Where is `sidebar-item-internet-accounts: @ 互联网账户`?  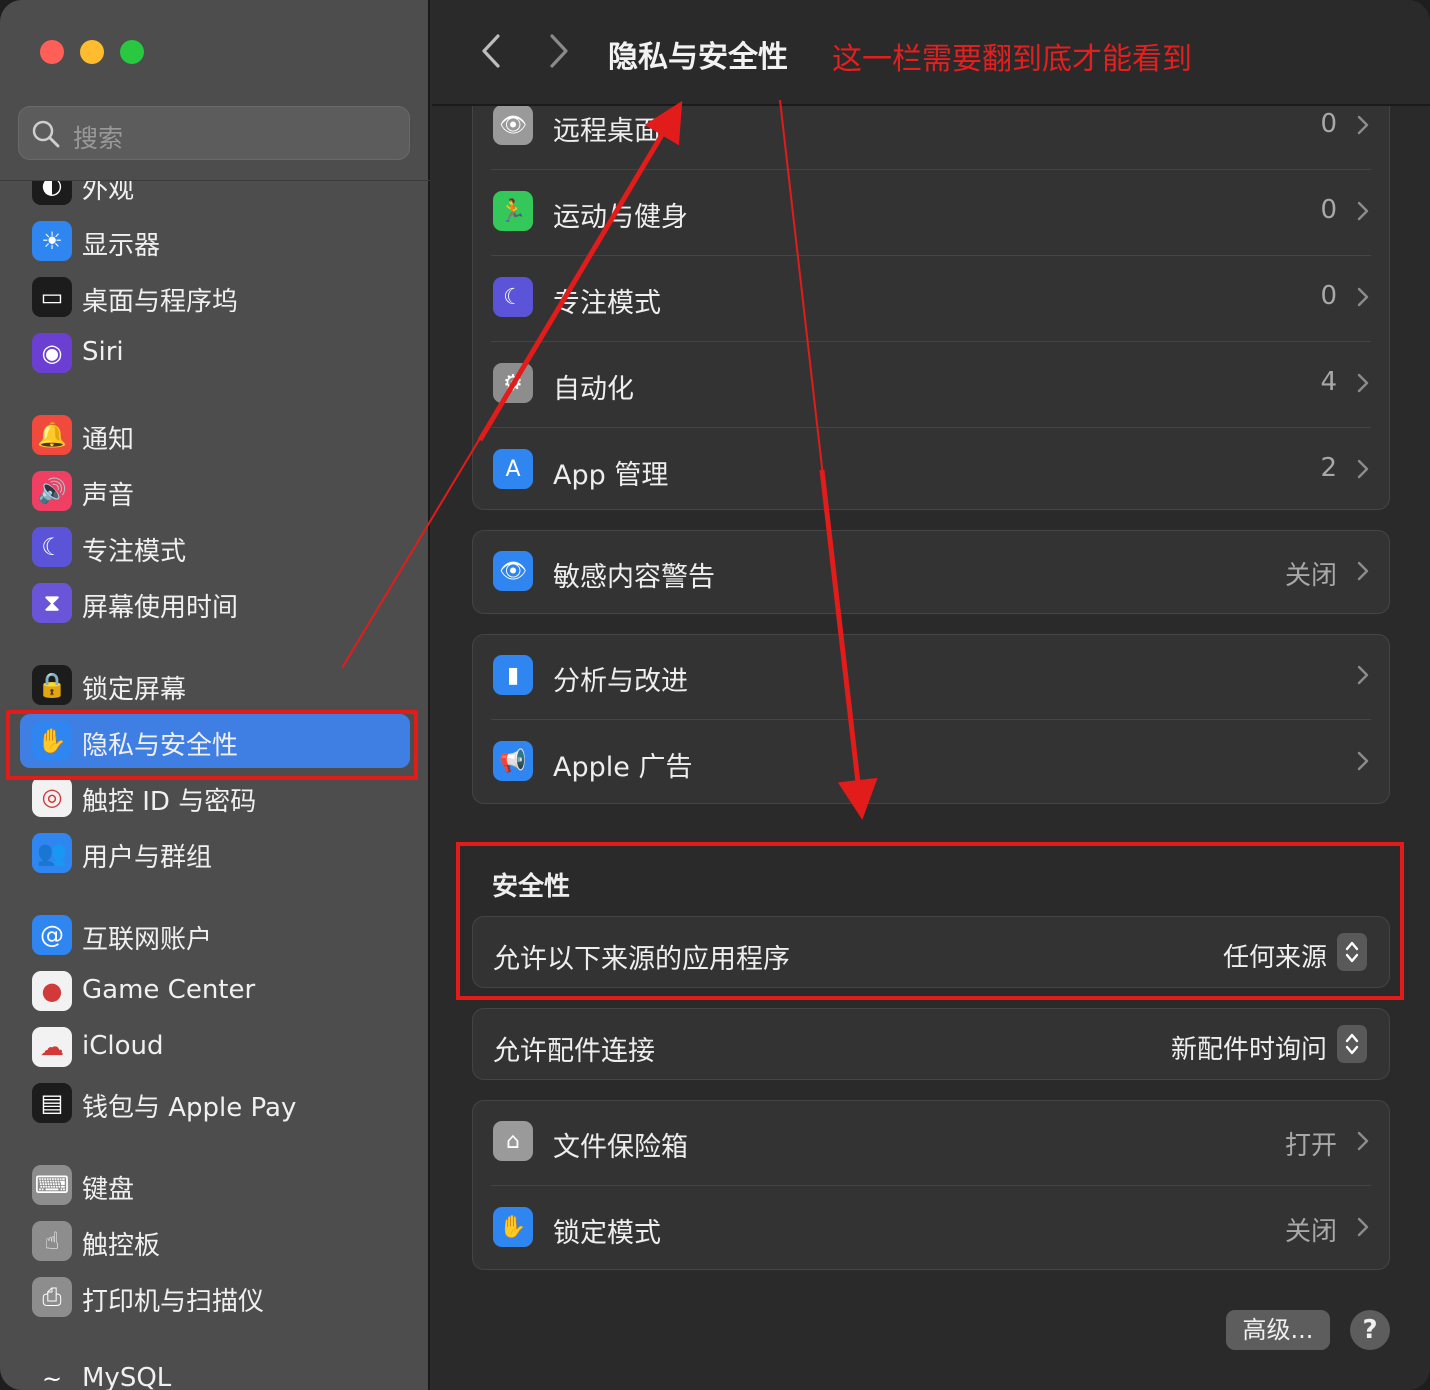
sidebar-item-internet-accounts: @ 互联网账户 is located at coordinates (215, 935).